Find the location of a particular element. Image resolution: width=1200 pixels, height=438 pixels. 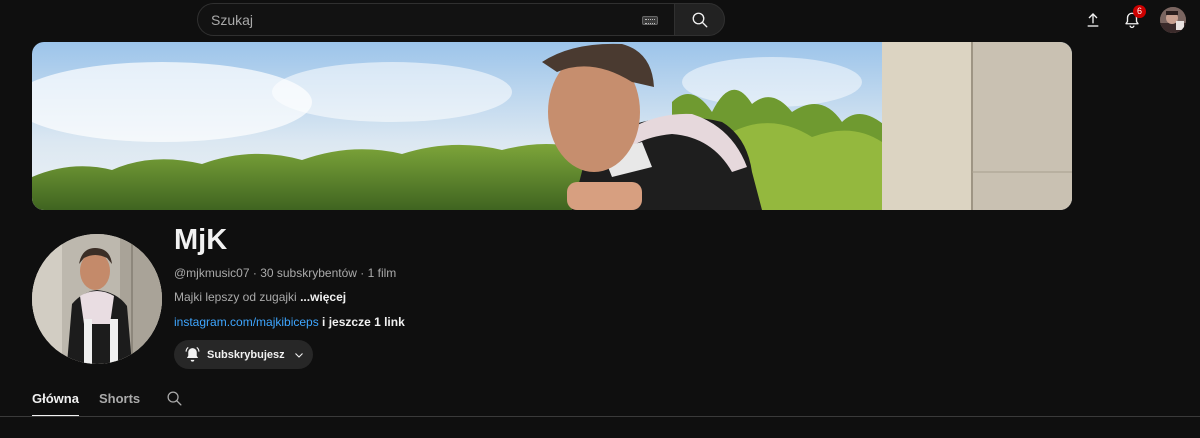

top-bar: 6 is located at coordinates (600, 21).